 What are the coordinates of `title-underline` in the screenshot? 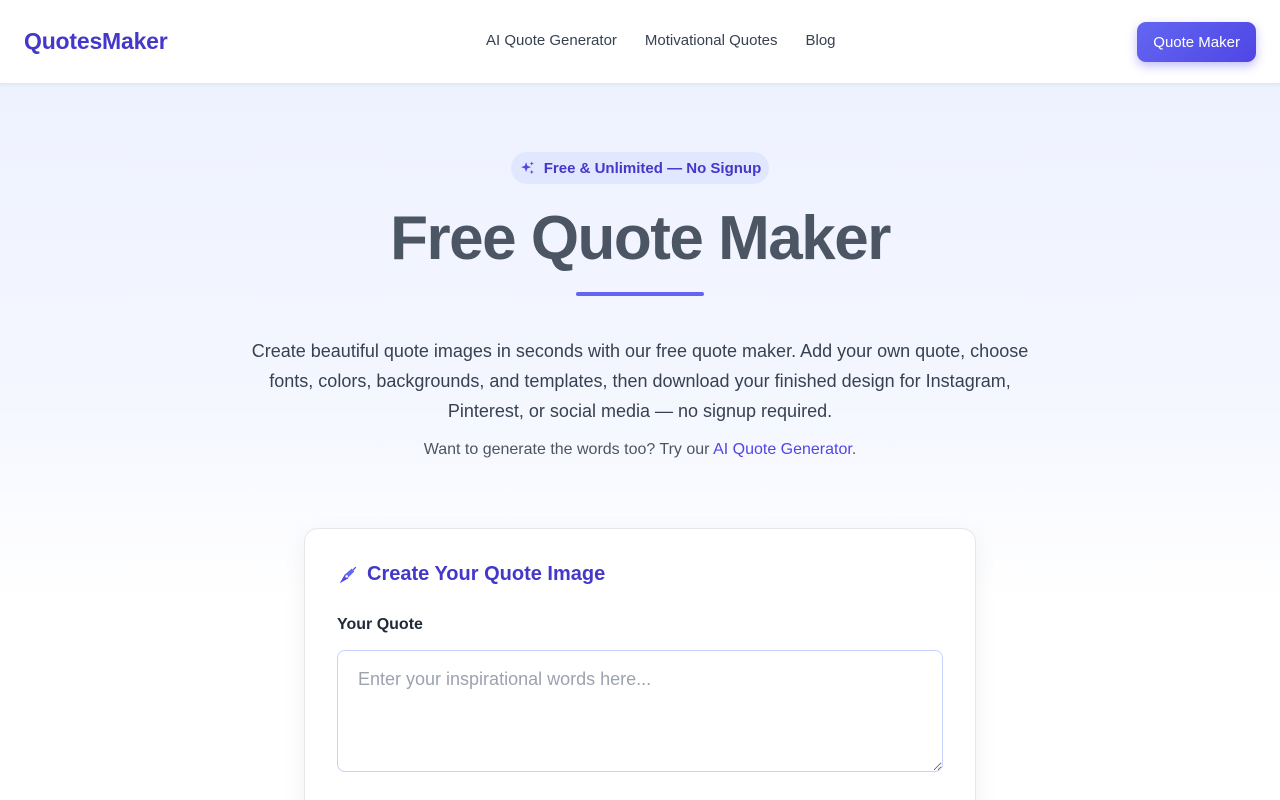 It's located at (640, 294).